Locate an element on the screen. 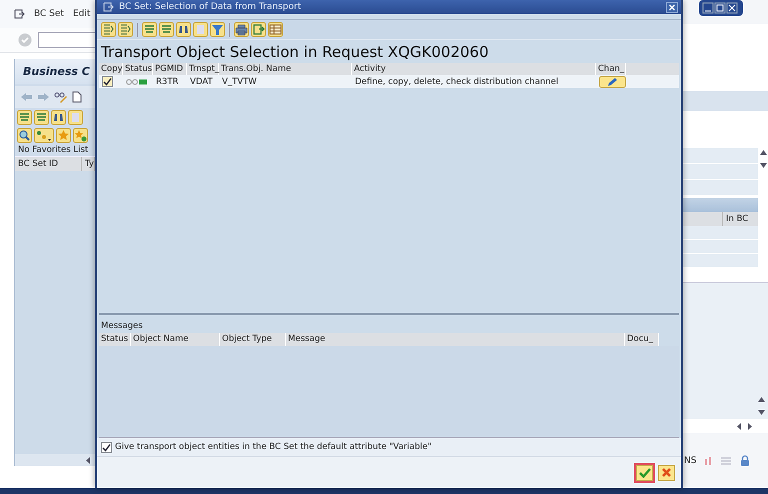 This screenshot has height=494, width=768. printer-icon is located at coordinates (241, 29).